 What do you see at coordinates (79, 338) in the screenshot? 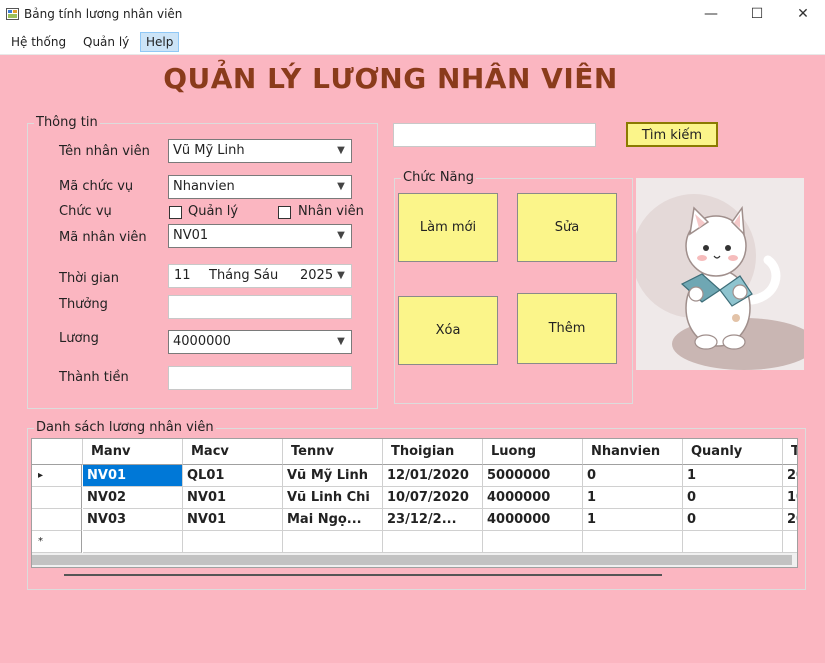
I see `salary-label: Lương` at bounding box center [79, 338].